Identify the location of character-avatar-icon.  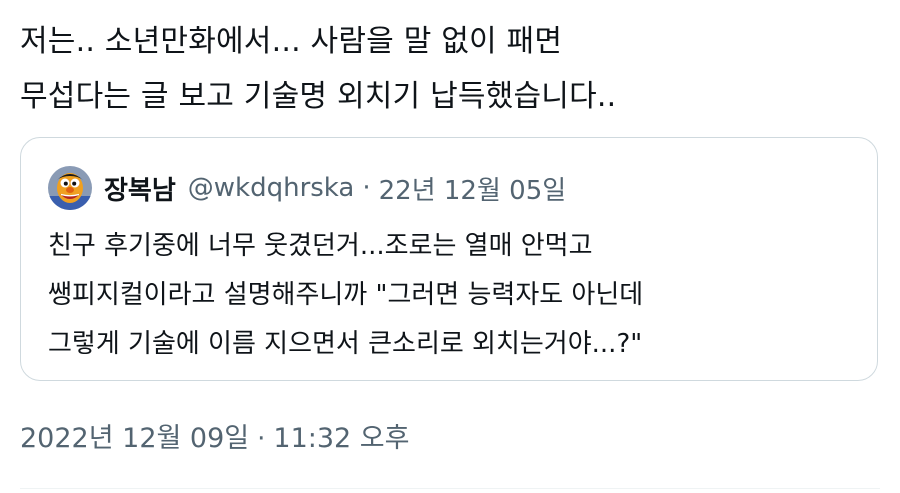
(70, 188).